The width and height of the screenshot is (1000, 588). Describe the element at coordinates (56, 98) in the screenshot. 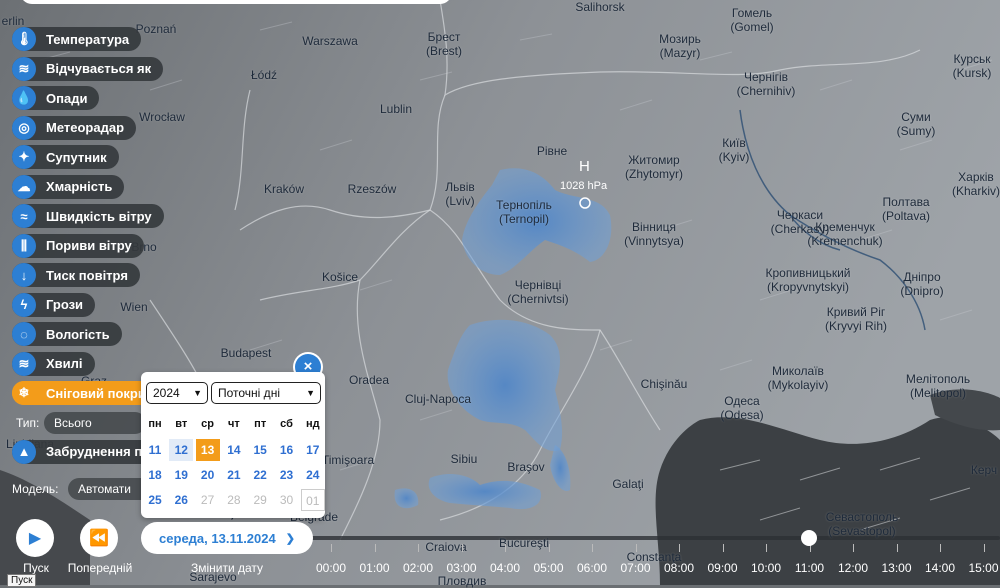

I see `layer-button-3: 💧 Опади` at that location.